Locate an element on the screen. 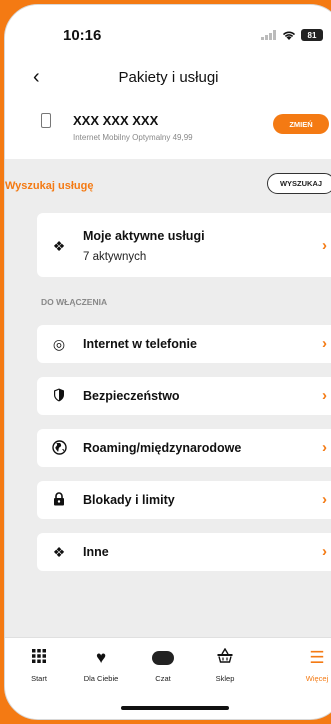 This screenshot has width=331, height=724. tab-chat: Czat is located at coordinates (163, 665).